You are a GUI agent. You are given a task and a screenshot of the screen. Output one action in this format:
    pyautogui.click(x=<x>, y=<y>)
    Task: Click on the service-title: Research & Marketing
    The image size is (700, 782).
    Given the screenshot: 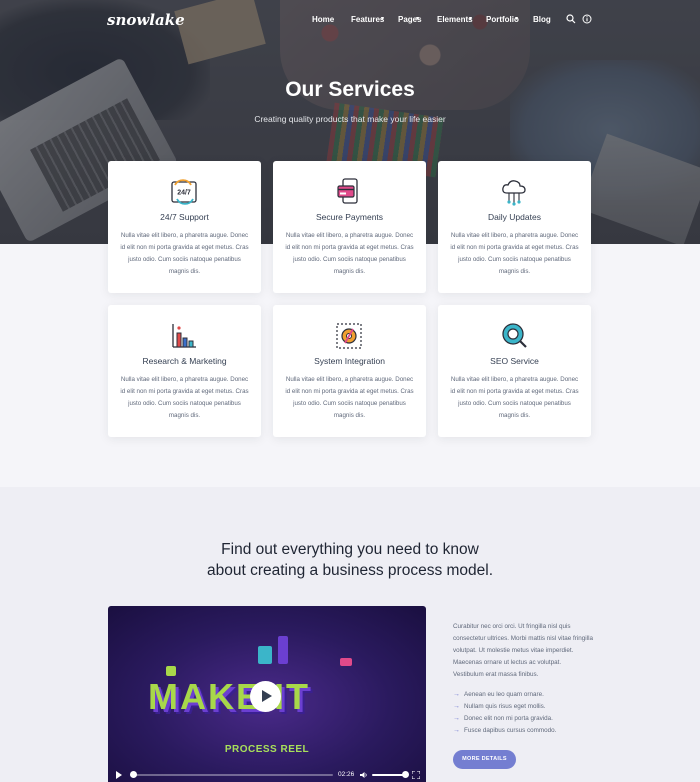 What is the action you would take?
    pyautogui.click(x=184, y=361)
    